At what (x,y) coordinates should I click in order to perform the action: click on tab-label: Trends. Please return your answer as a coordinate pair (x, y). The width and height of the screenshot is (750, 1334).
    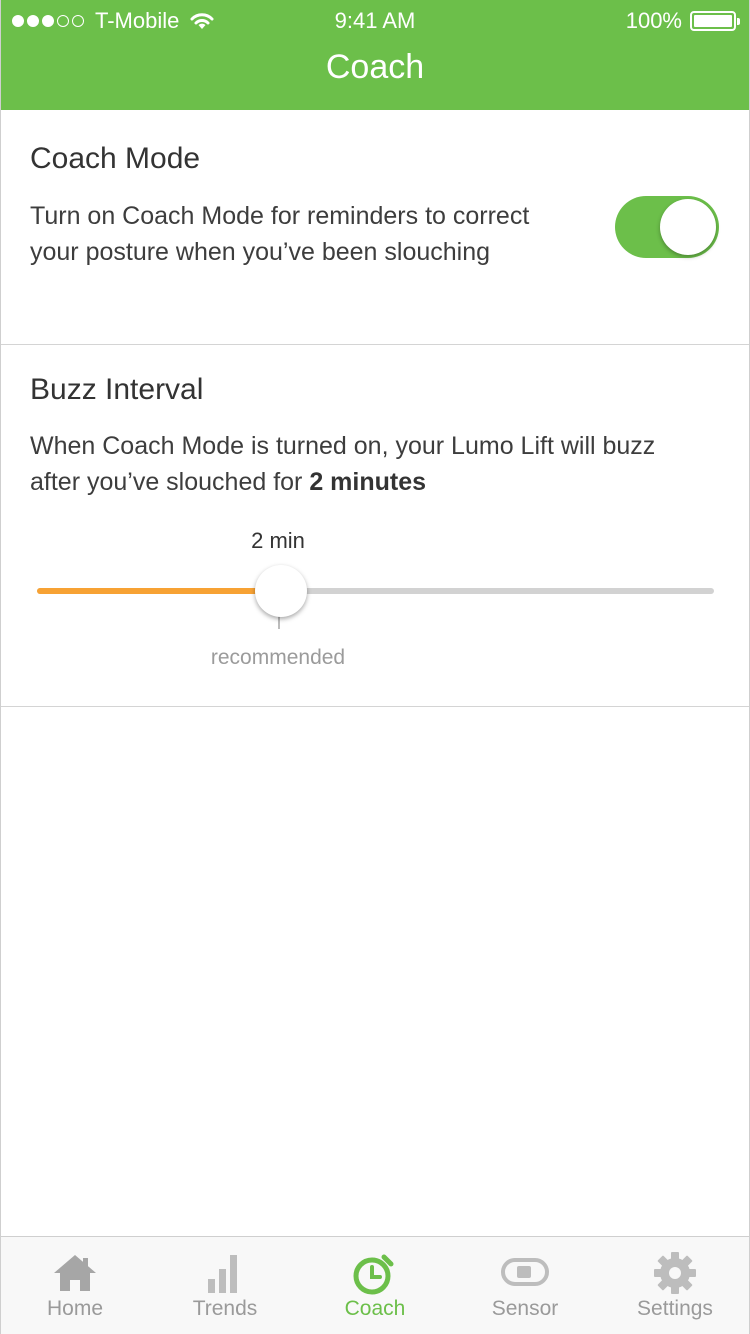
    Looking at the image, I should click on (225, 1308).